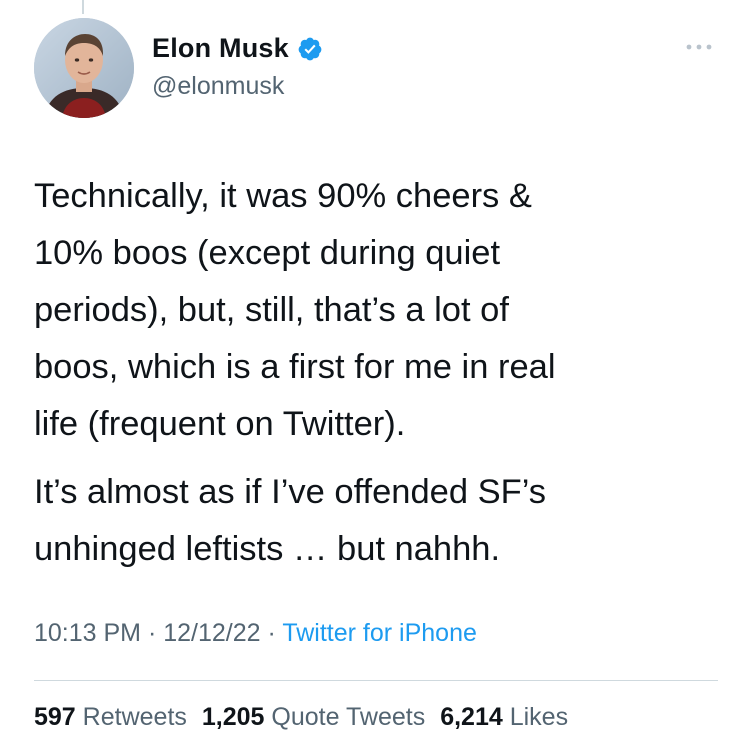 This screenshot has height=751, width=750. What do you see at coordinates (87, 633) in the screenshot?
I see `tweet-time: 10:13 PM` at bounding box center [87, 633].